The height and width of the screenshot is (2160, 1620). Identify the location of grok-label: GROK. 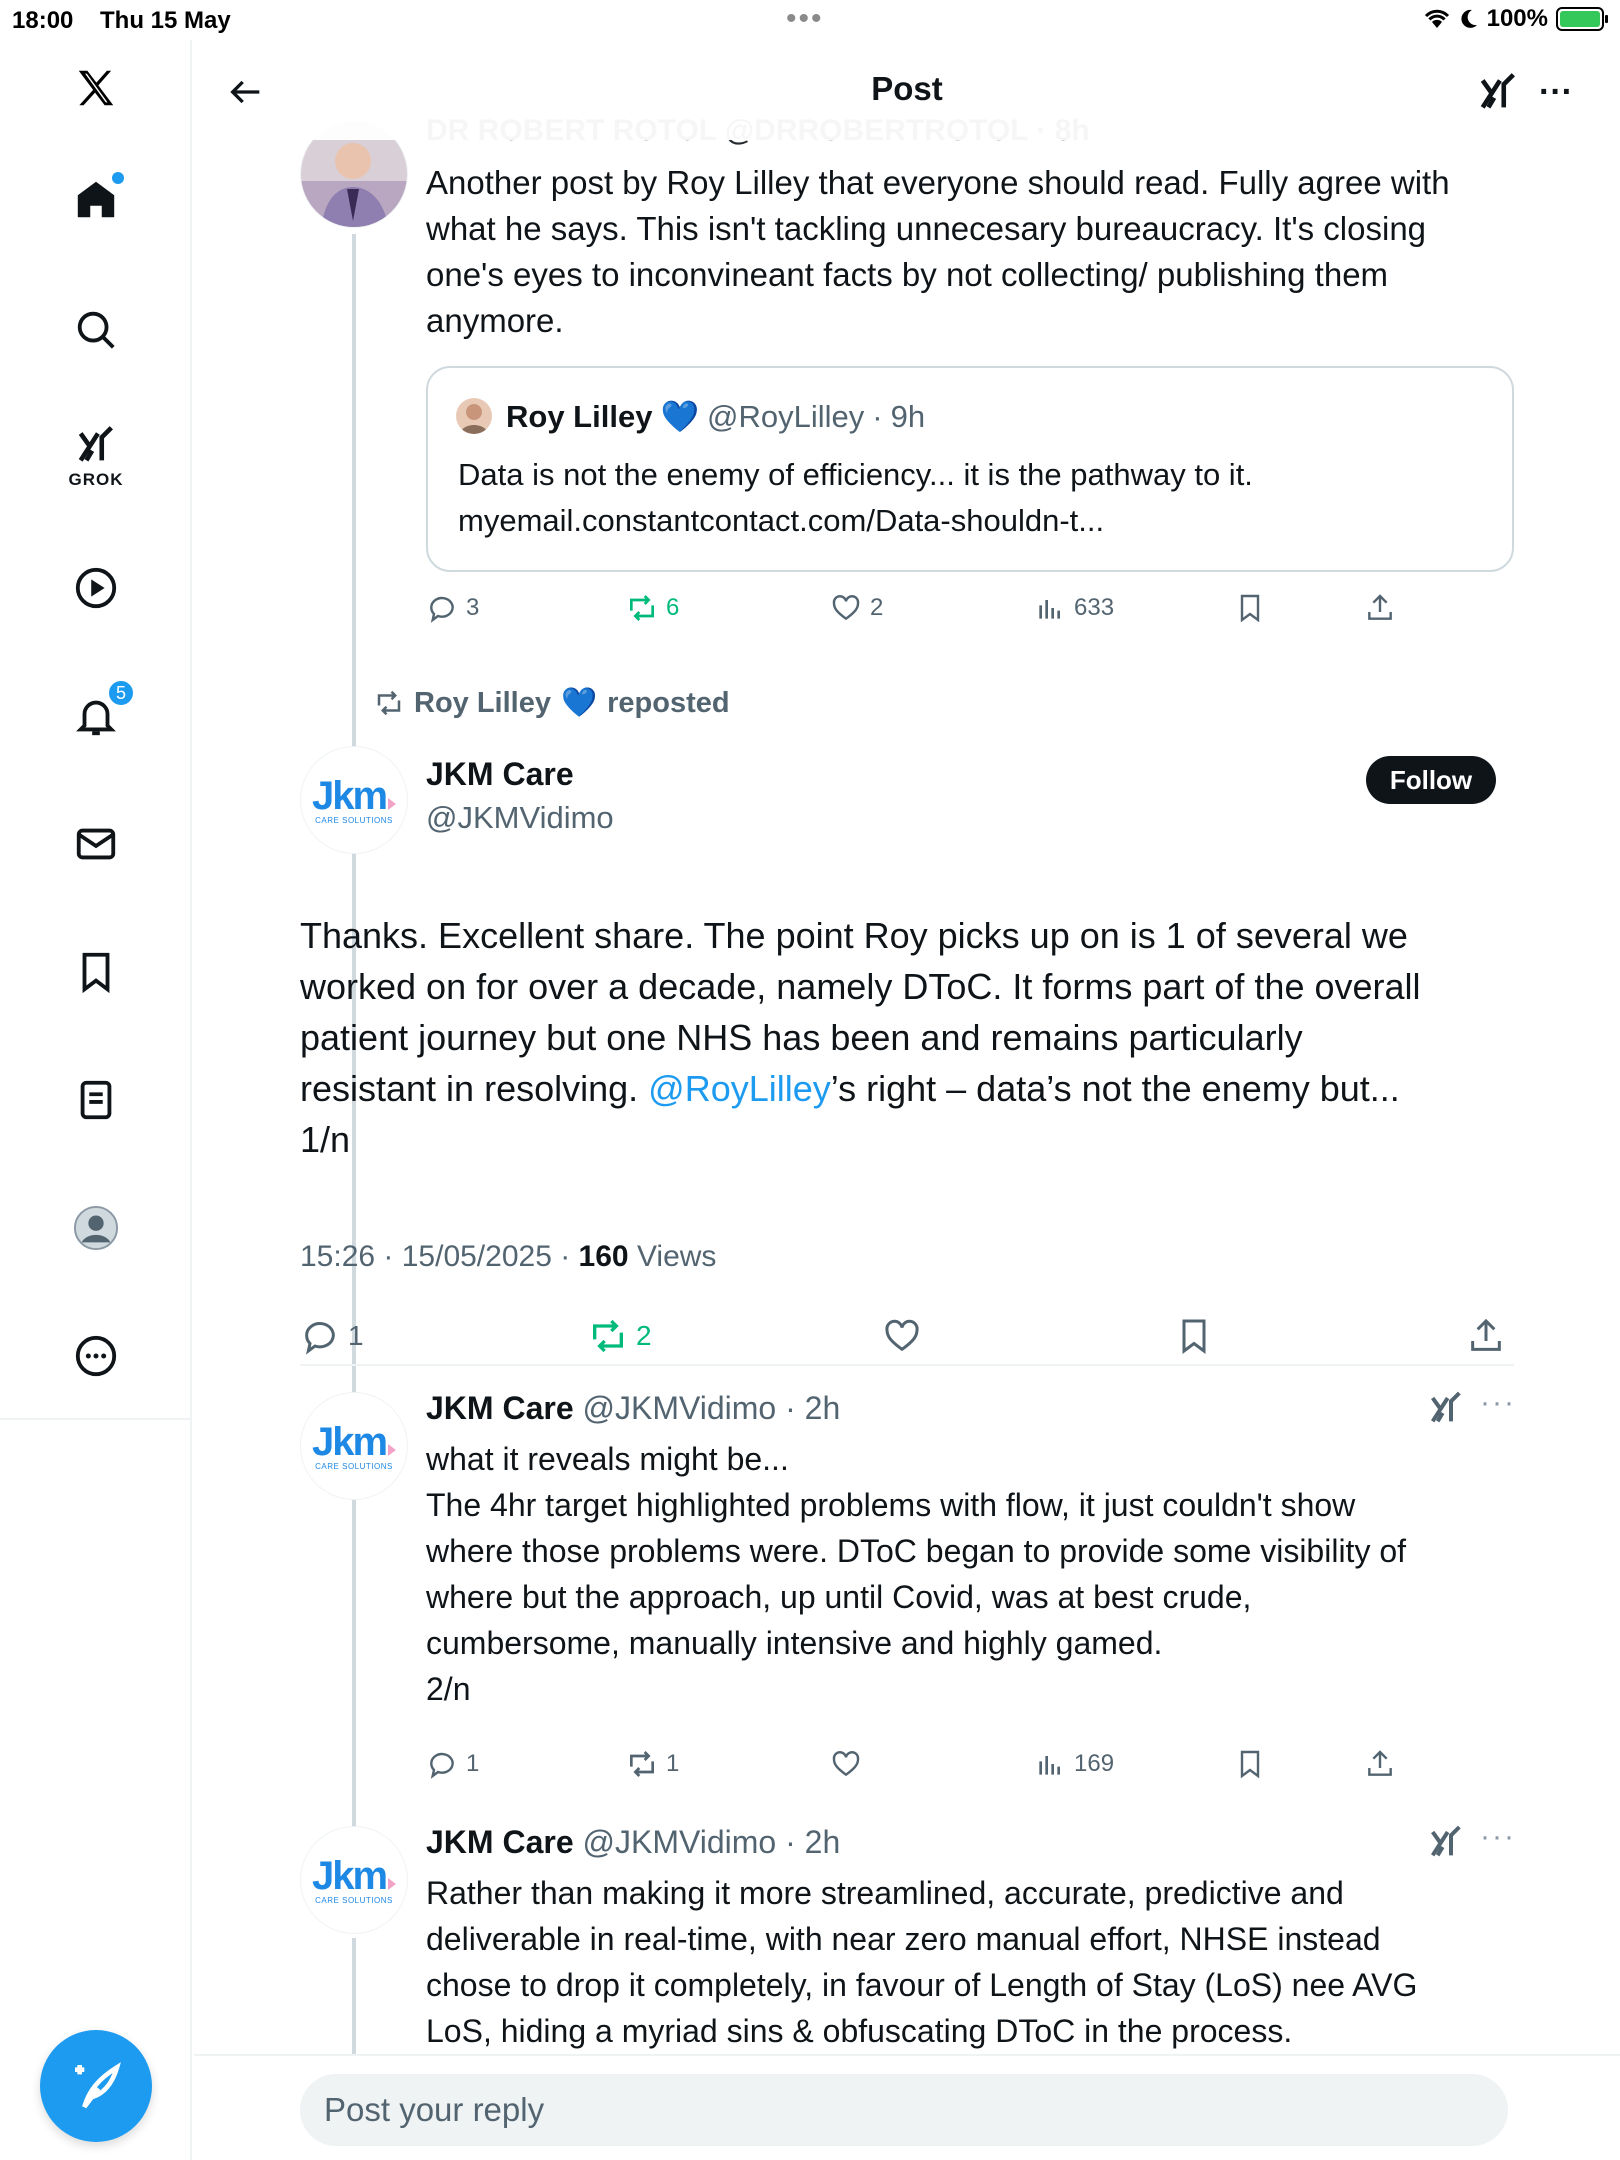
(96, 479).